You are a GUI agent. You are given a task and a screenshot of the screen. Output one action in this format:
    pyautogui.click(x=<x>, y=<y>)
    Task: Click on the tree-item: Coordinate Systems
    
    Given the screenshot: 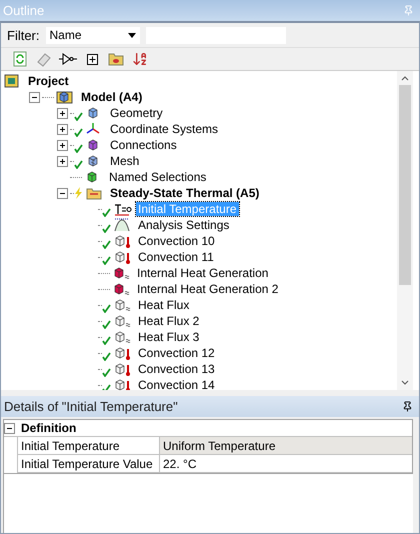 What is the action you would take?
    pyautogui.click(x=164, y=129)
    